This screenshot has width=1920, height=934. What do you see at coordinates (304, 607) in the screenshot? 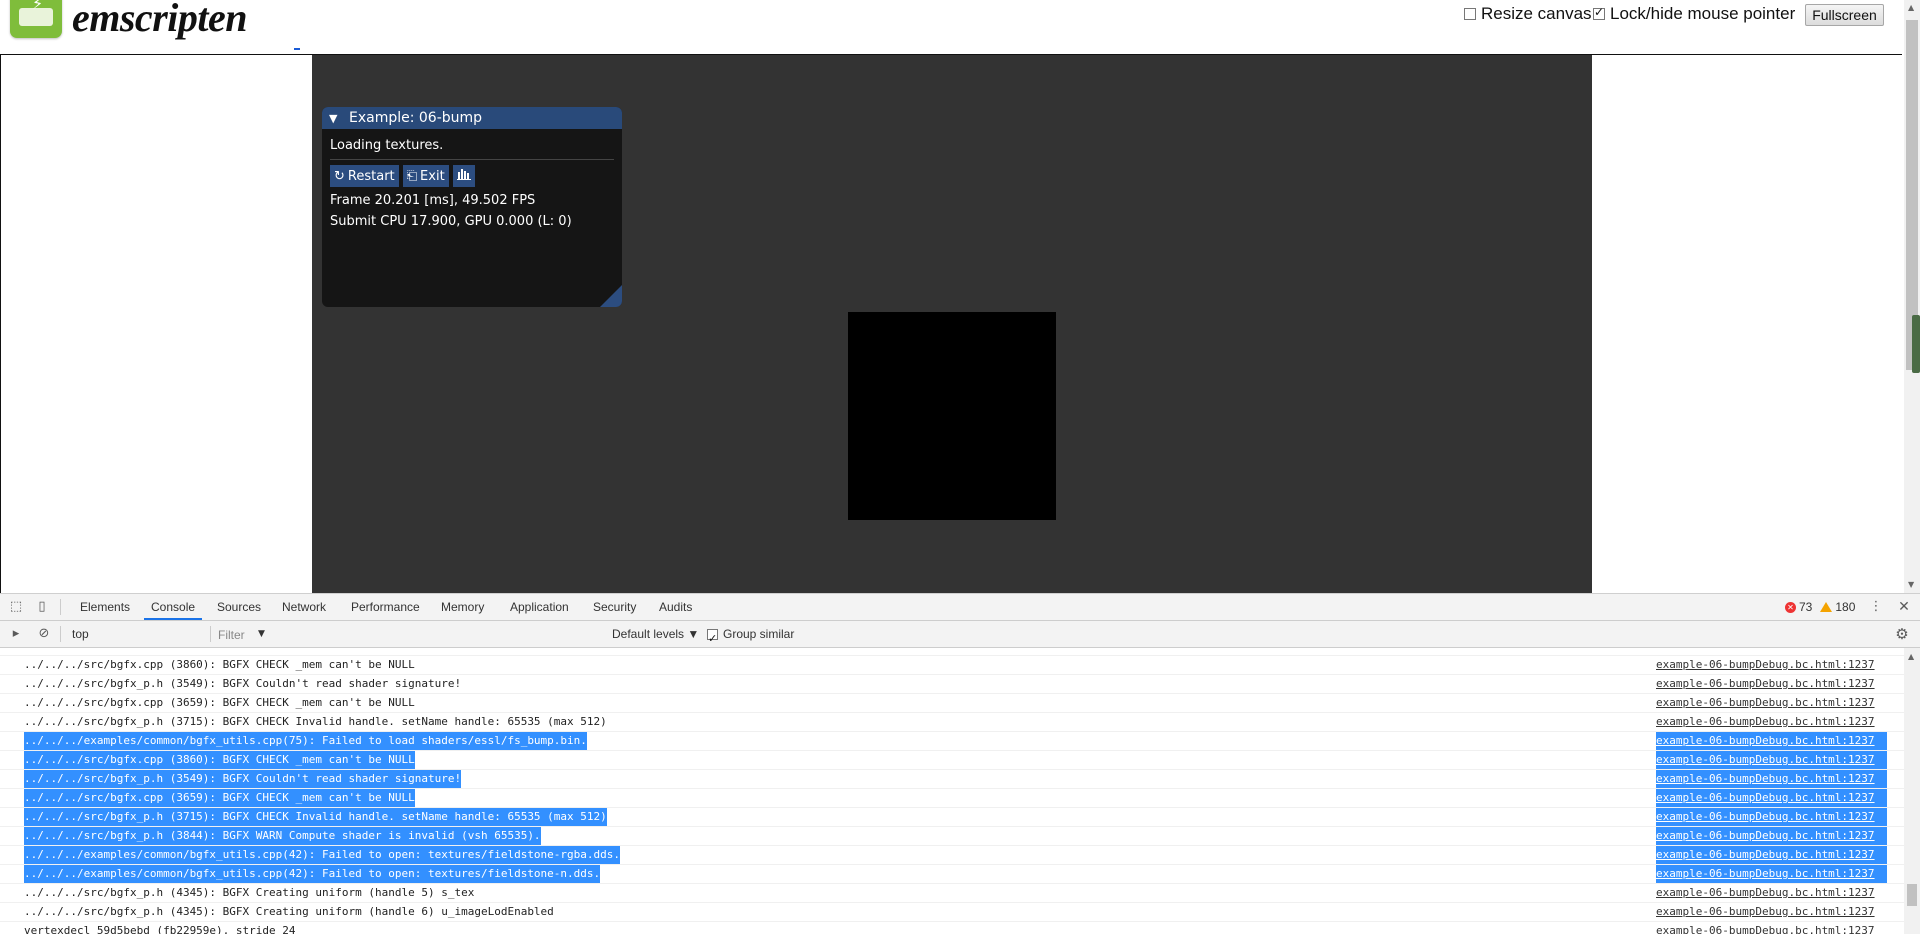
I see `tab-network: Network` at bounding box center [304, 607].